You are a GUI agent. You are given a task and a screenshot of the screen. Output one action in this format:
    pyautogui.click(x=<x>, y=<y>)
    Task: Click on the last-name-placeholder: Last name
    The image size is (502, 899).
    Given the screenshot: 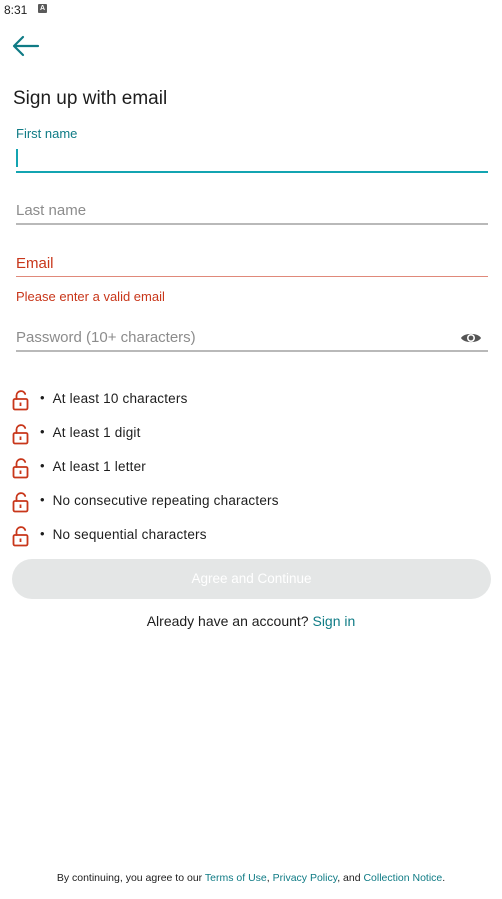 What is the action you would take?
    pyautogui.click(x=51, y=210)
    